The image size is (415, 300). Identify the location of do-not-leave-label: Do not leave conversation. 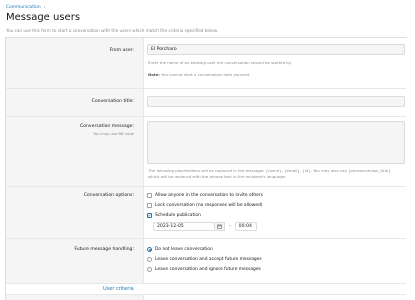
(184, 249).